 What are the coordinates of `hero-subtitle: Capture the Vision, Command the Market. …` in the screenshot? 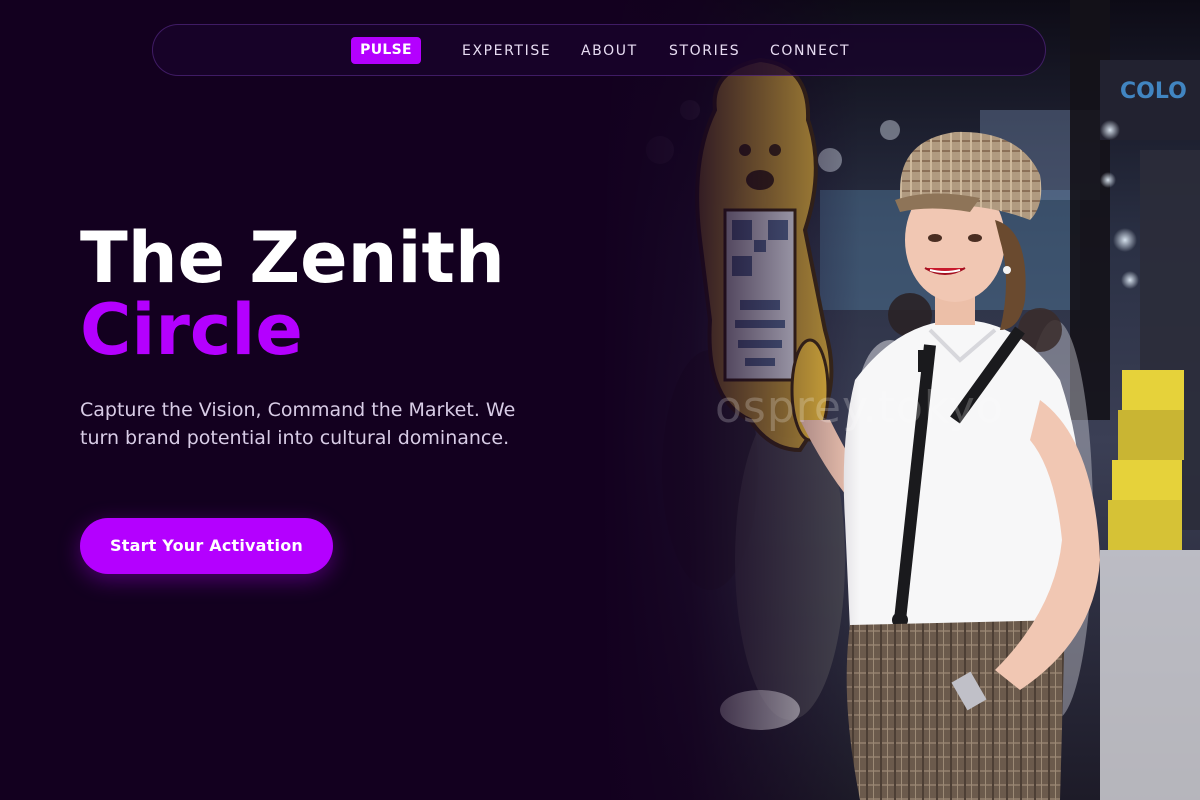 It's located at (298, 424).